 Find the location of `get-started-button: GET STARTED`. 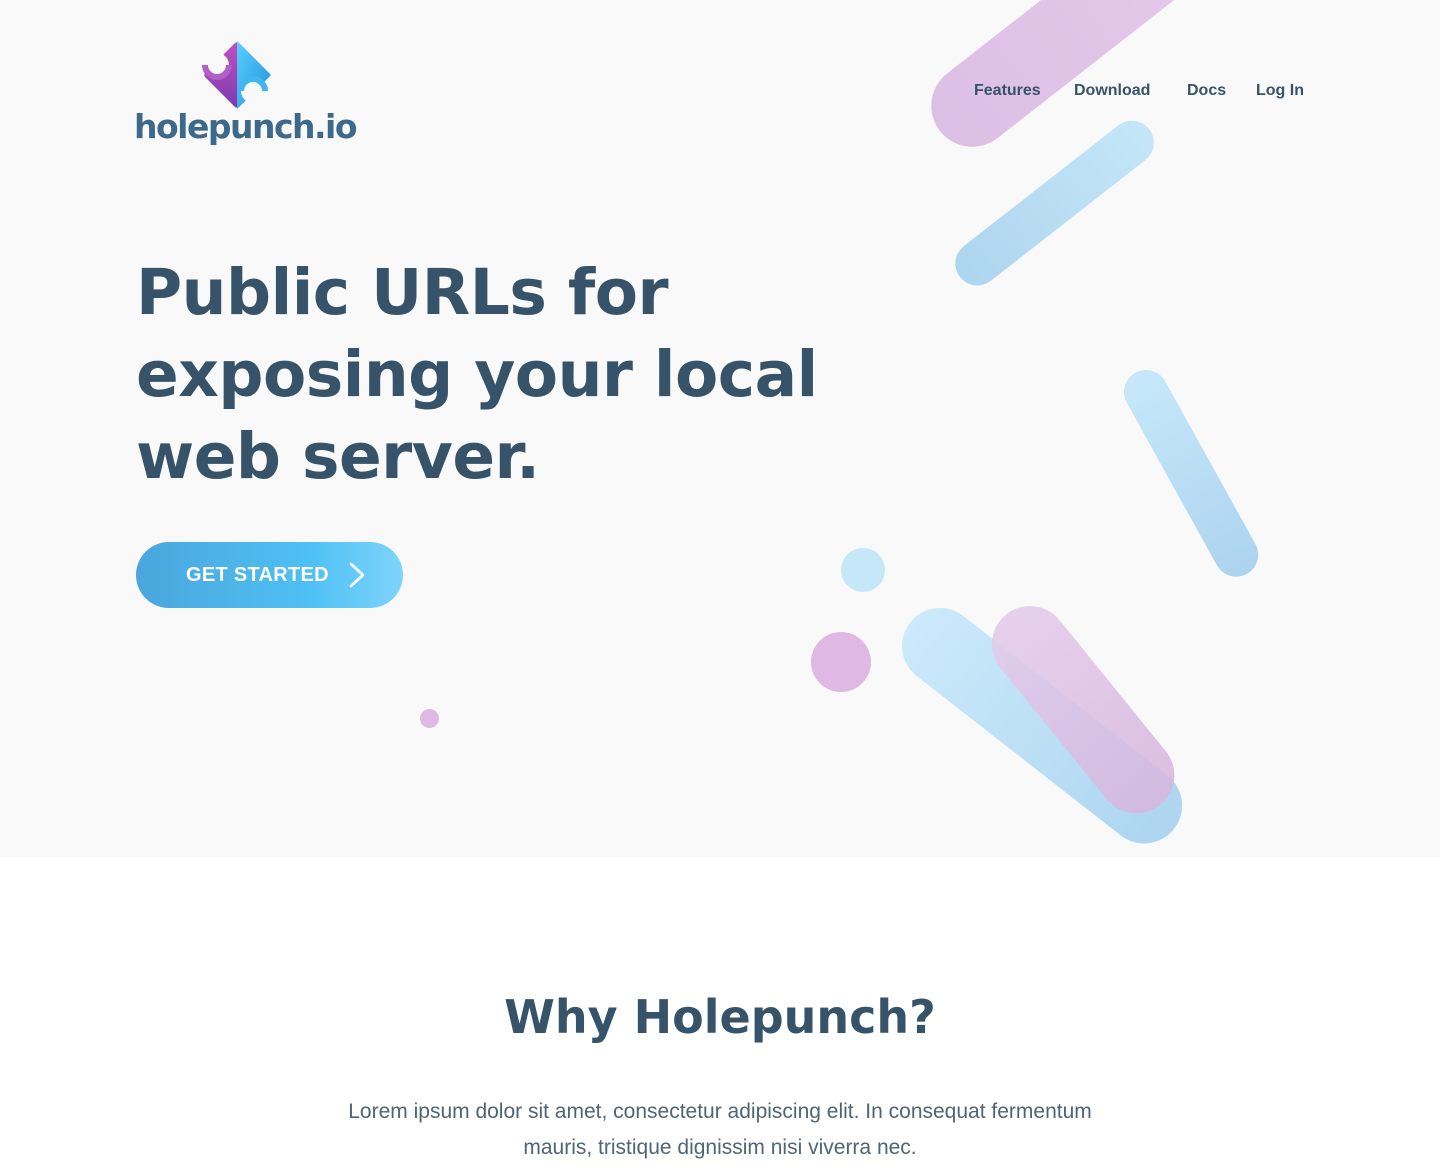

get-started-button: GET STARTED is located at coordinates (269, 575).